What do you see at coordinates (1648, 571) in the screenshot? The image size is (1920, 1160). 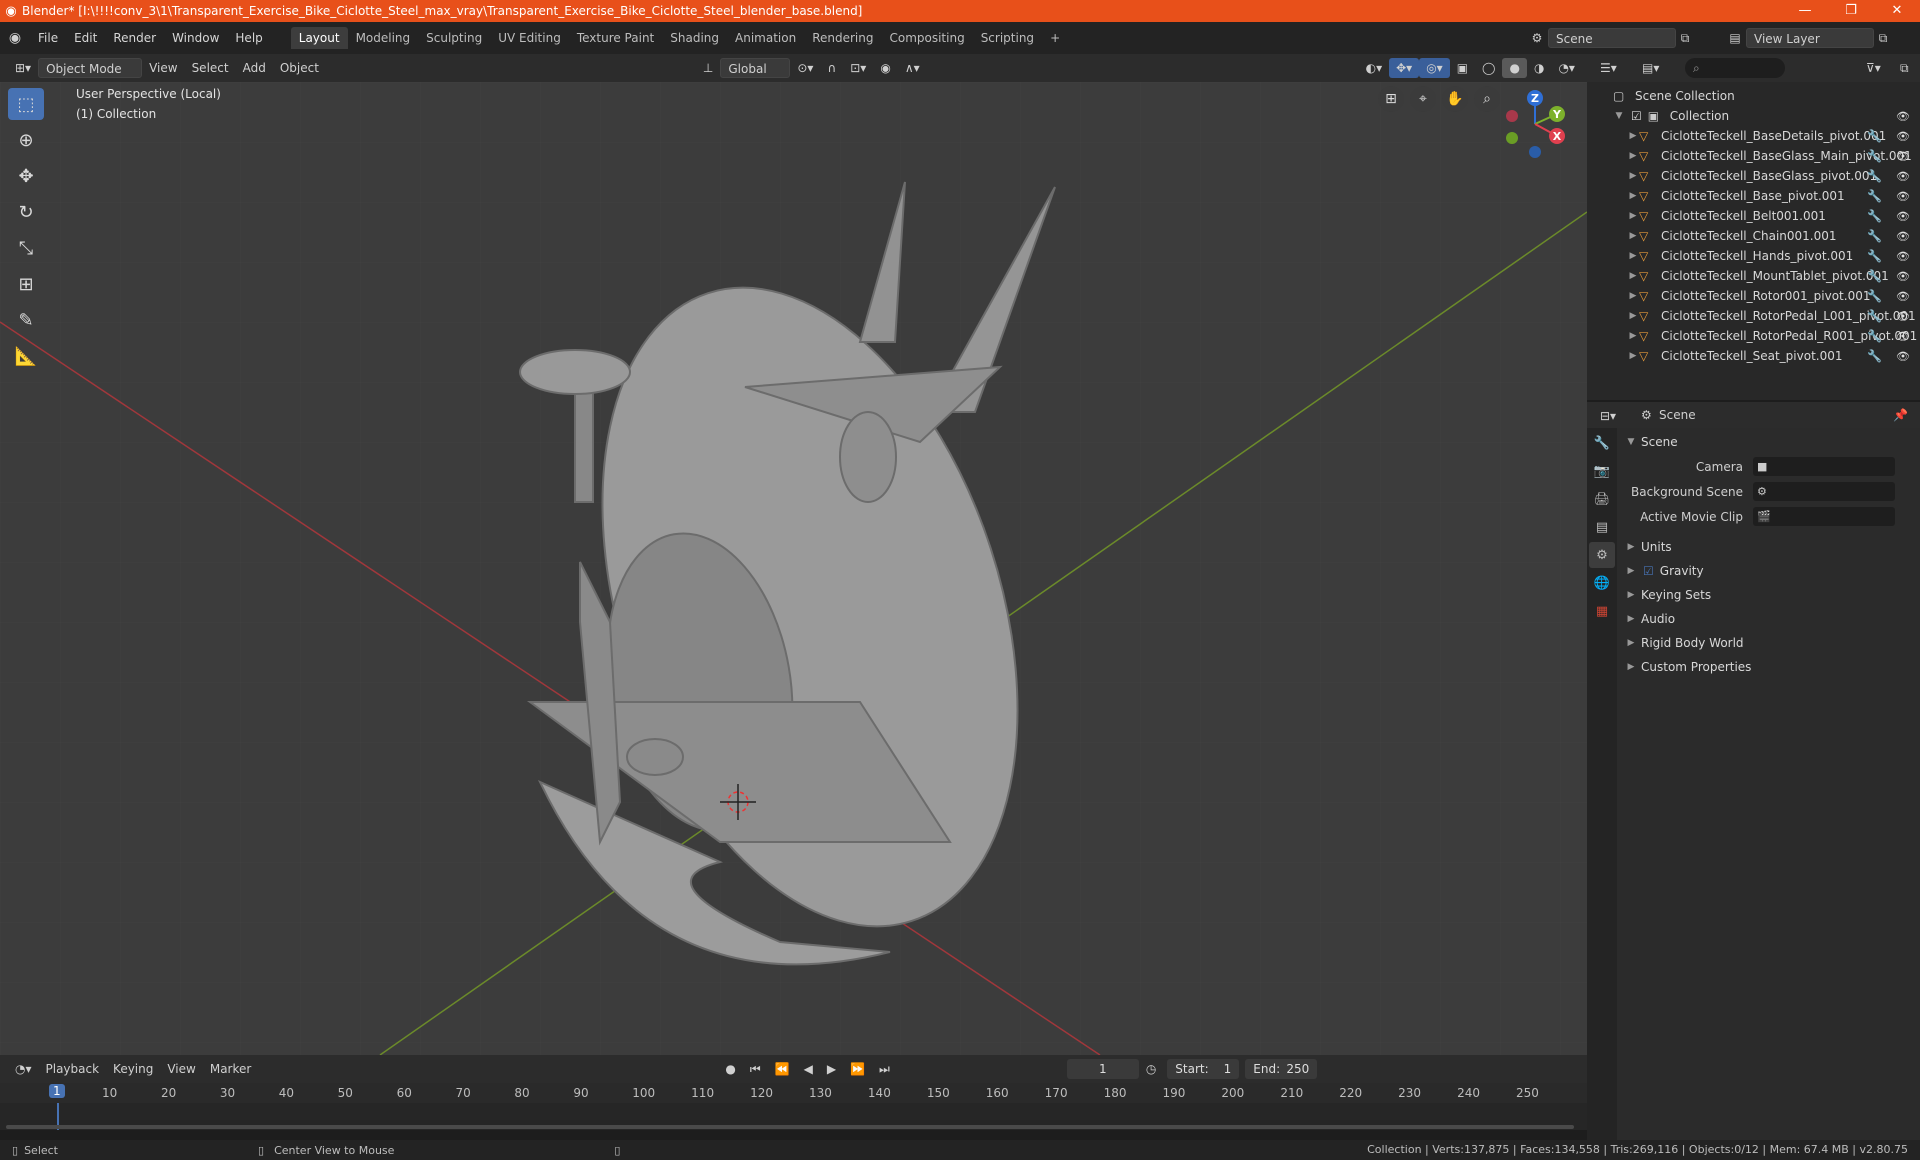 I see `gravity-checkbox: ☑` at bounding box center [1648, 571].